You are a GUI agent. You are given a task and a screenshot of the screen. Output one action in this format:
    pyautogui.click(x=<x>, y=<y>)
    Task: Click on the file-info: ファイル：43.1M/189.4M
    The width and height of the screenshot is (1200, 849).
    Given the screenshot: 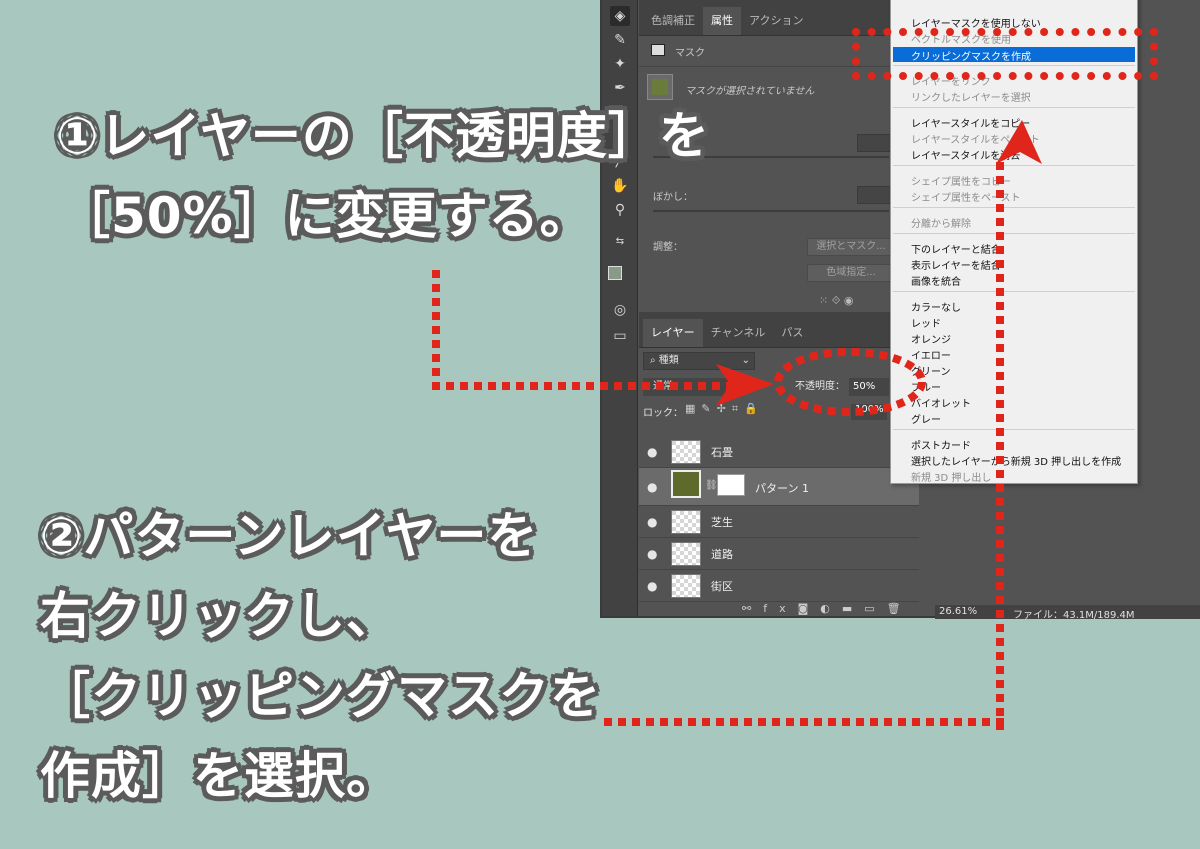 What is the action you would take?
    pyautogui.click(x=1074, y=615)
    